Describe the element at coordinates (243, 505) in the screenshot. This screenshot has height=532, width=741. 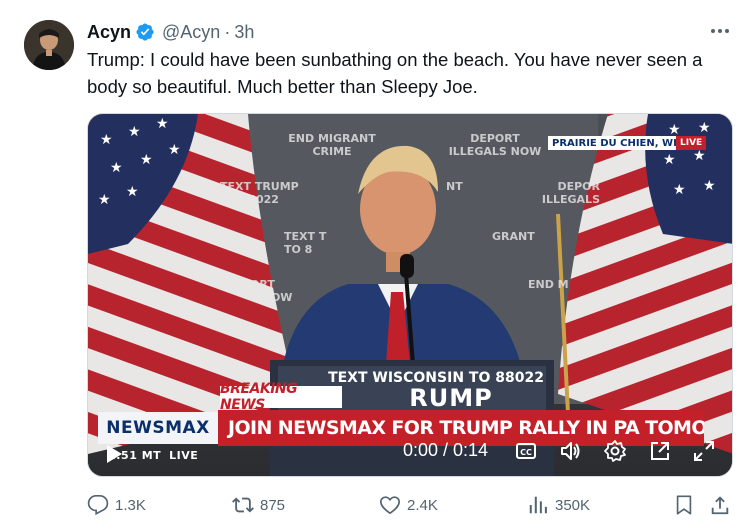
I see `repost-icon` at that location.